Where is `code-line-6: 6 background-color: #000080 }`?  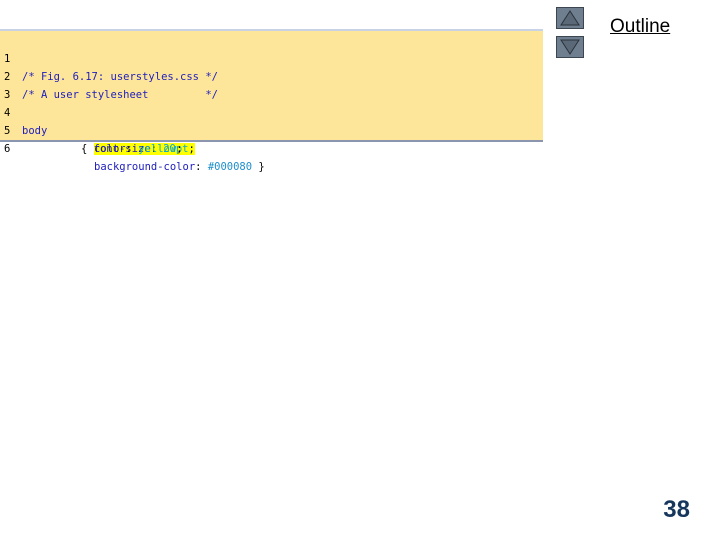
code-line-6: 6 background-color: #000080 } is located at coordinates (271, 147).